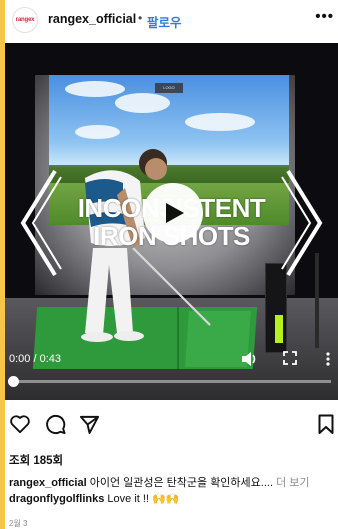 This screenshot has height=529, width=338. I want to click on progress-scrubber, so click(13, 381).